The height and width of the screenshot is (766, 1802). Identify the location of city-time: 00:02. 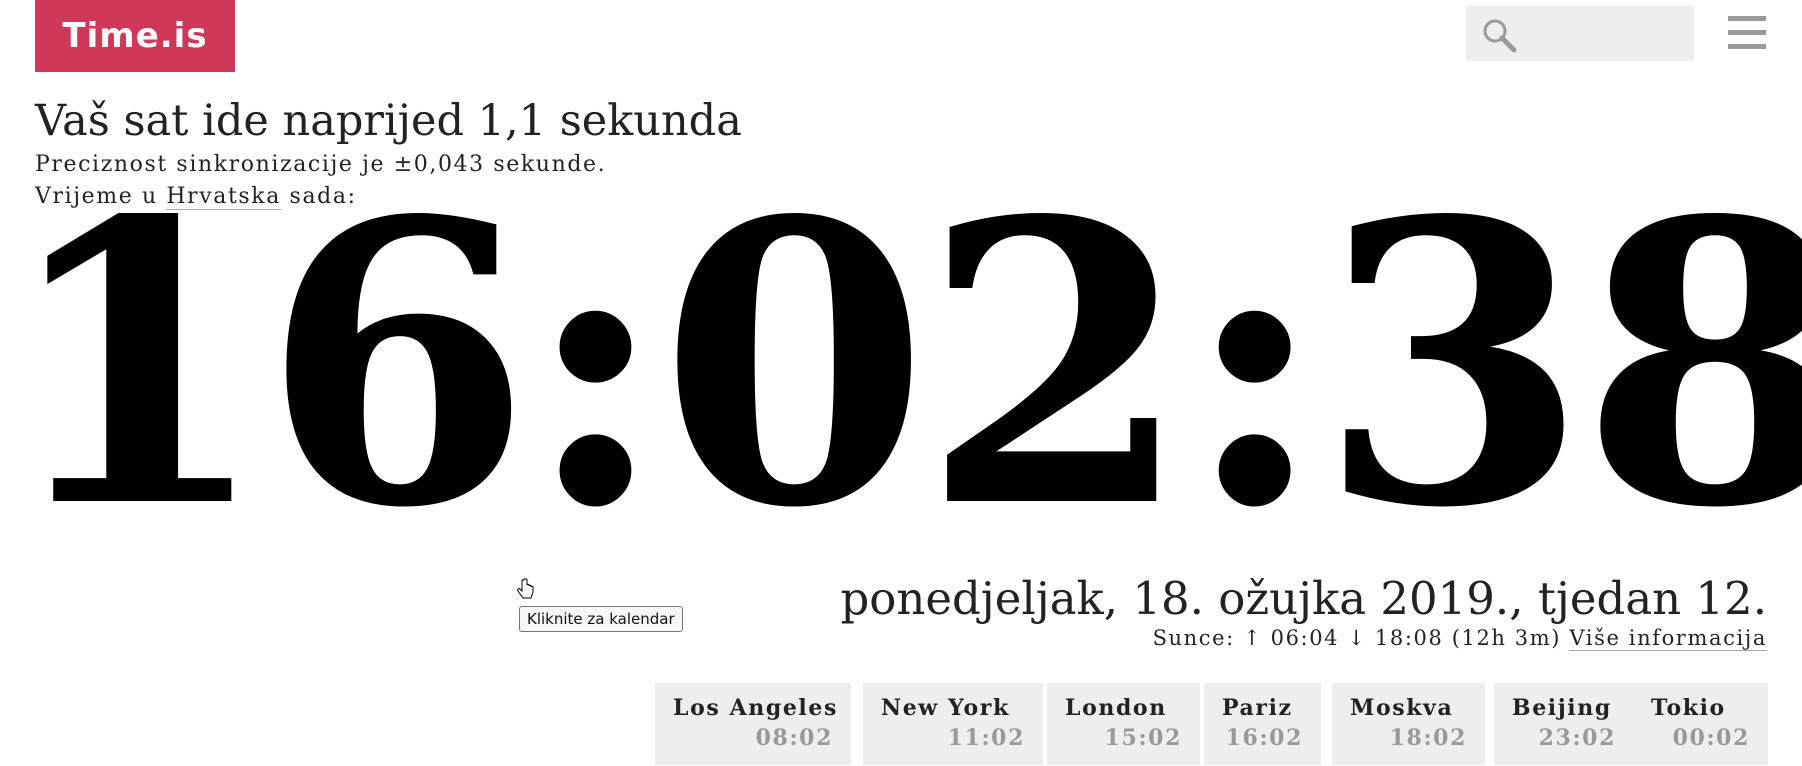
(1711, 738).